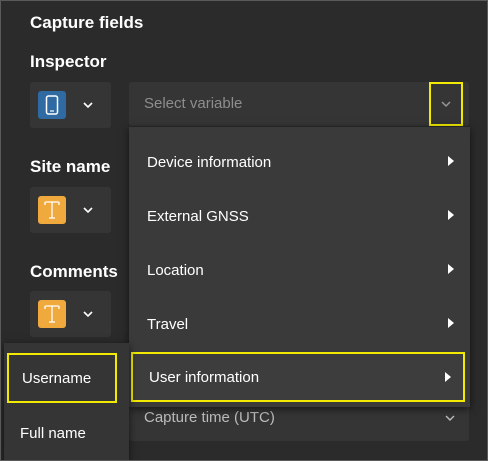 This screenshot has height=461, width=488. I want to click on menu-item-label: User information, so click(204, 377).